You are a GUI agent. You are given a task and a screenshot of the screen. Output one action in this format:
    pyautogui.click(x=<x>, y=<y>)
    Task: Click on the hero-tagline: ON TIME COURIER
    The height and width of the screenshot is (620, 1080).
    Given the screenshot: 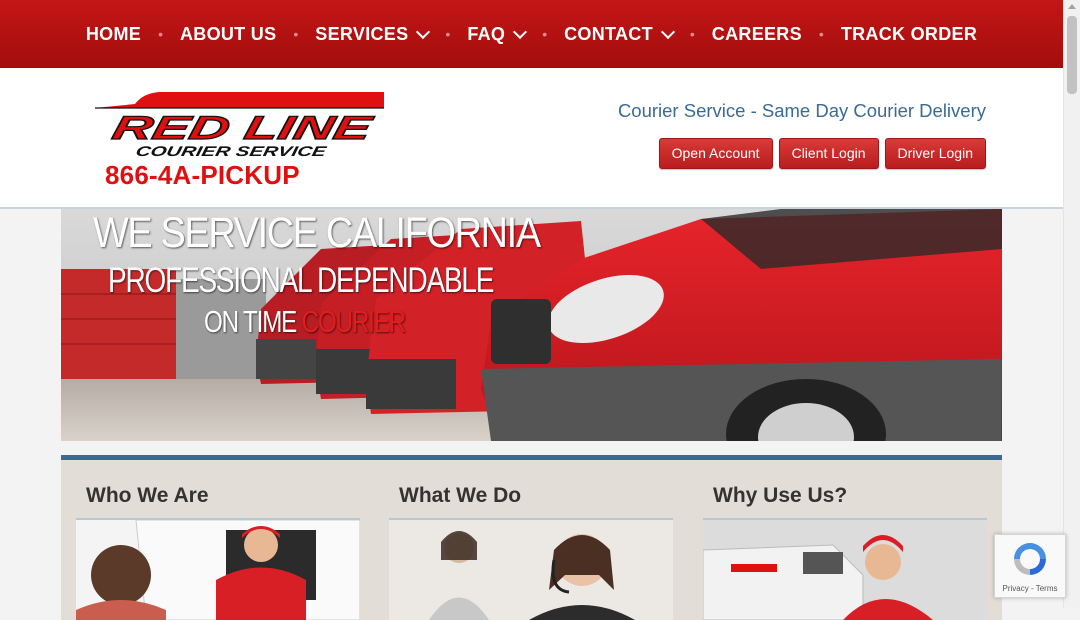 What is the action you would take?
    pyautogui.click(x=305, y=322)
    